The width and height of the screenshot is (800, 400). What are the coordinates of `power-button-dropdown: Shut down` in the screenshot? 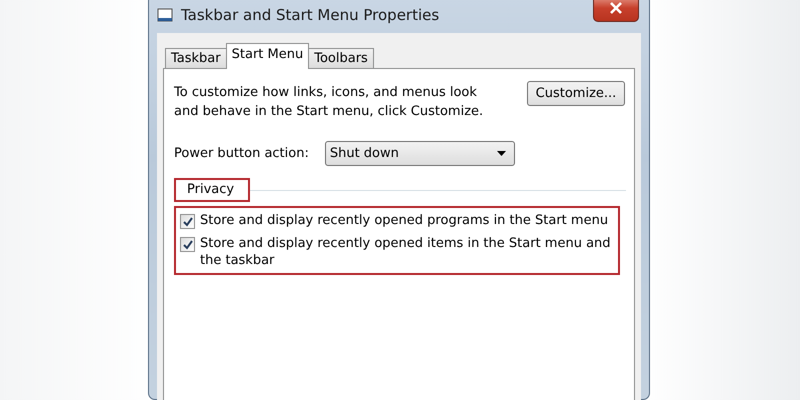 It's located at (419, 153).